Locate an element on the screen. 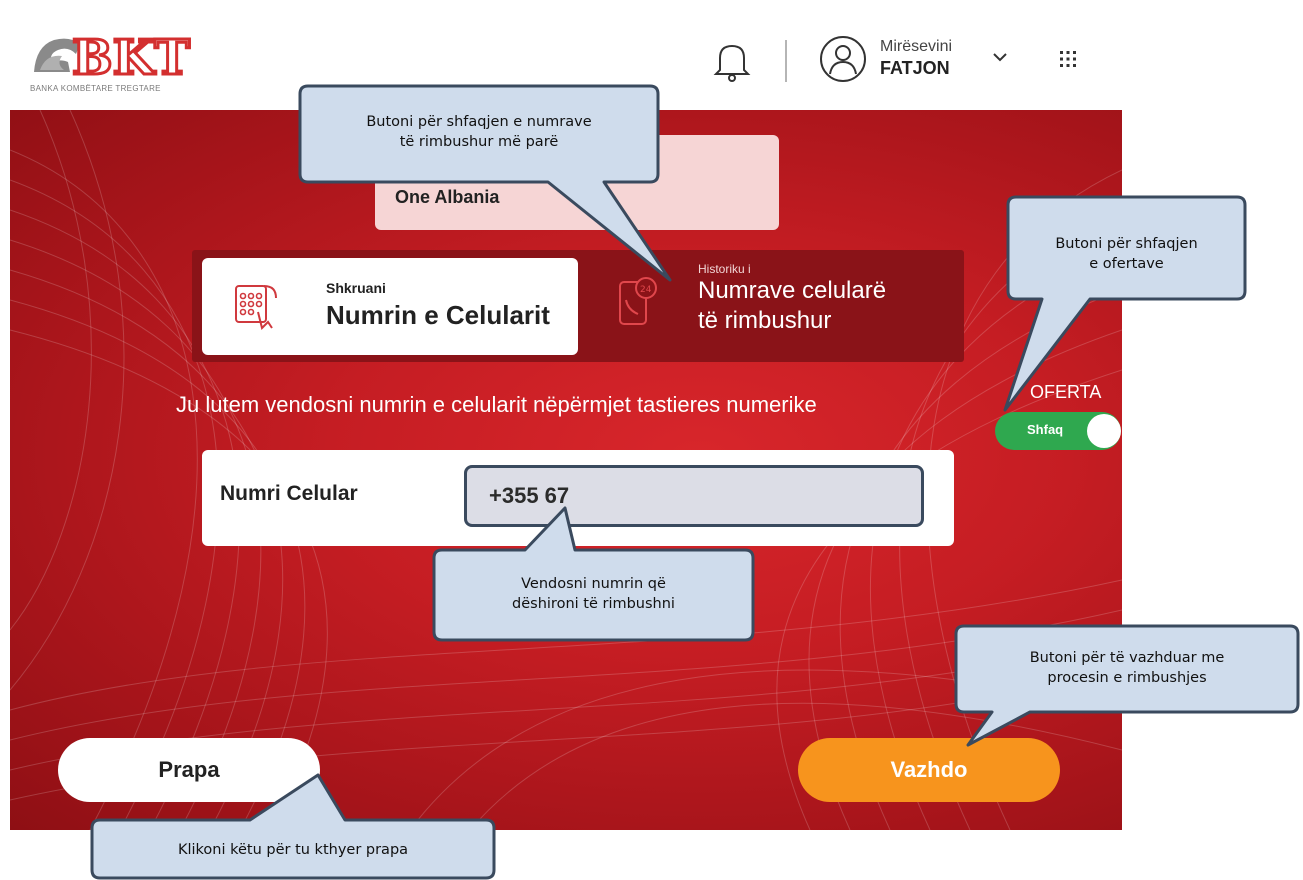  tab-enter-label: Numrin e Celularit is located at coordinates (438, 315).